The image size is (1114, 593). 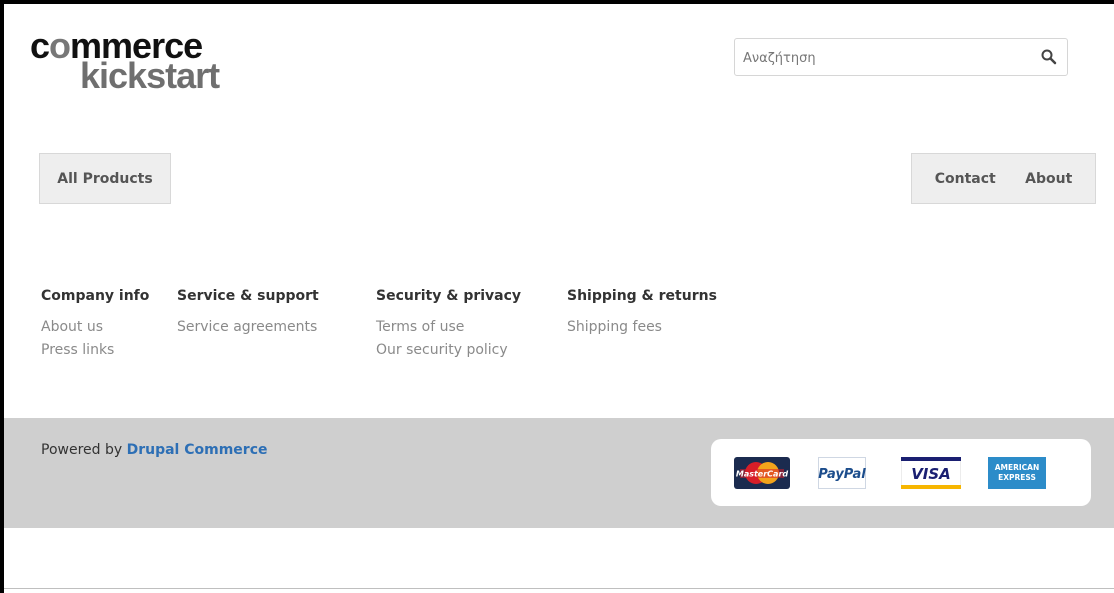 I want to click on paypal-icon: PayPal, so click(x=842, y=473).